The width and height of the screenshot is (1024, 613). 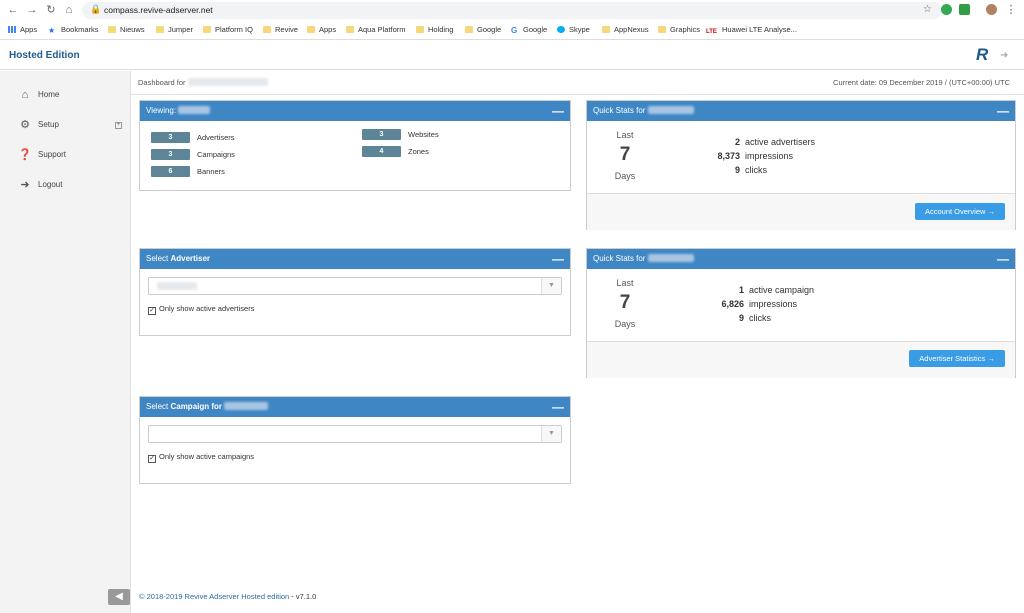 I want to click on bookmark-skype: Skype, so click(x=573, y=30).